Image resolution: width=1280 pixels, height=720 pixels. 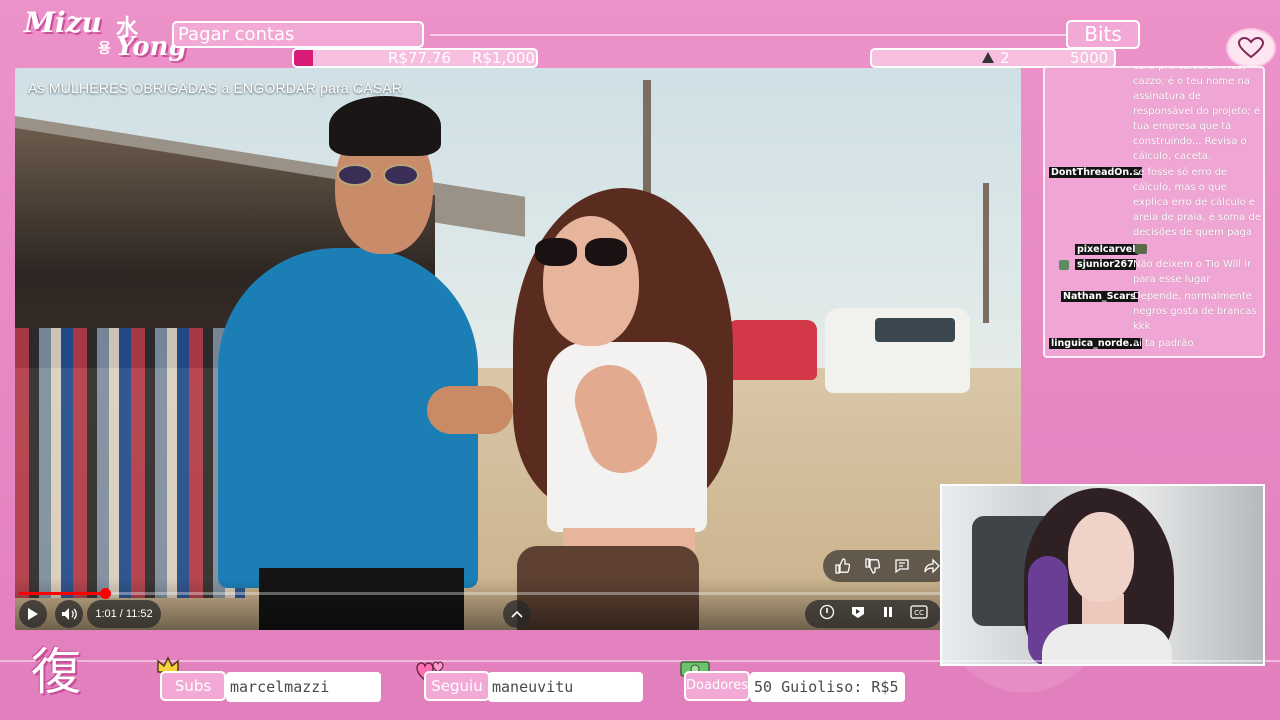 What do you see at coordinates (565, 687) in the screenshot?
I see `follow-latest: maneuvitu` at bounding box center [565, 687].